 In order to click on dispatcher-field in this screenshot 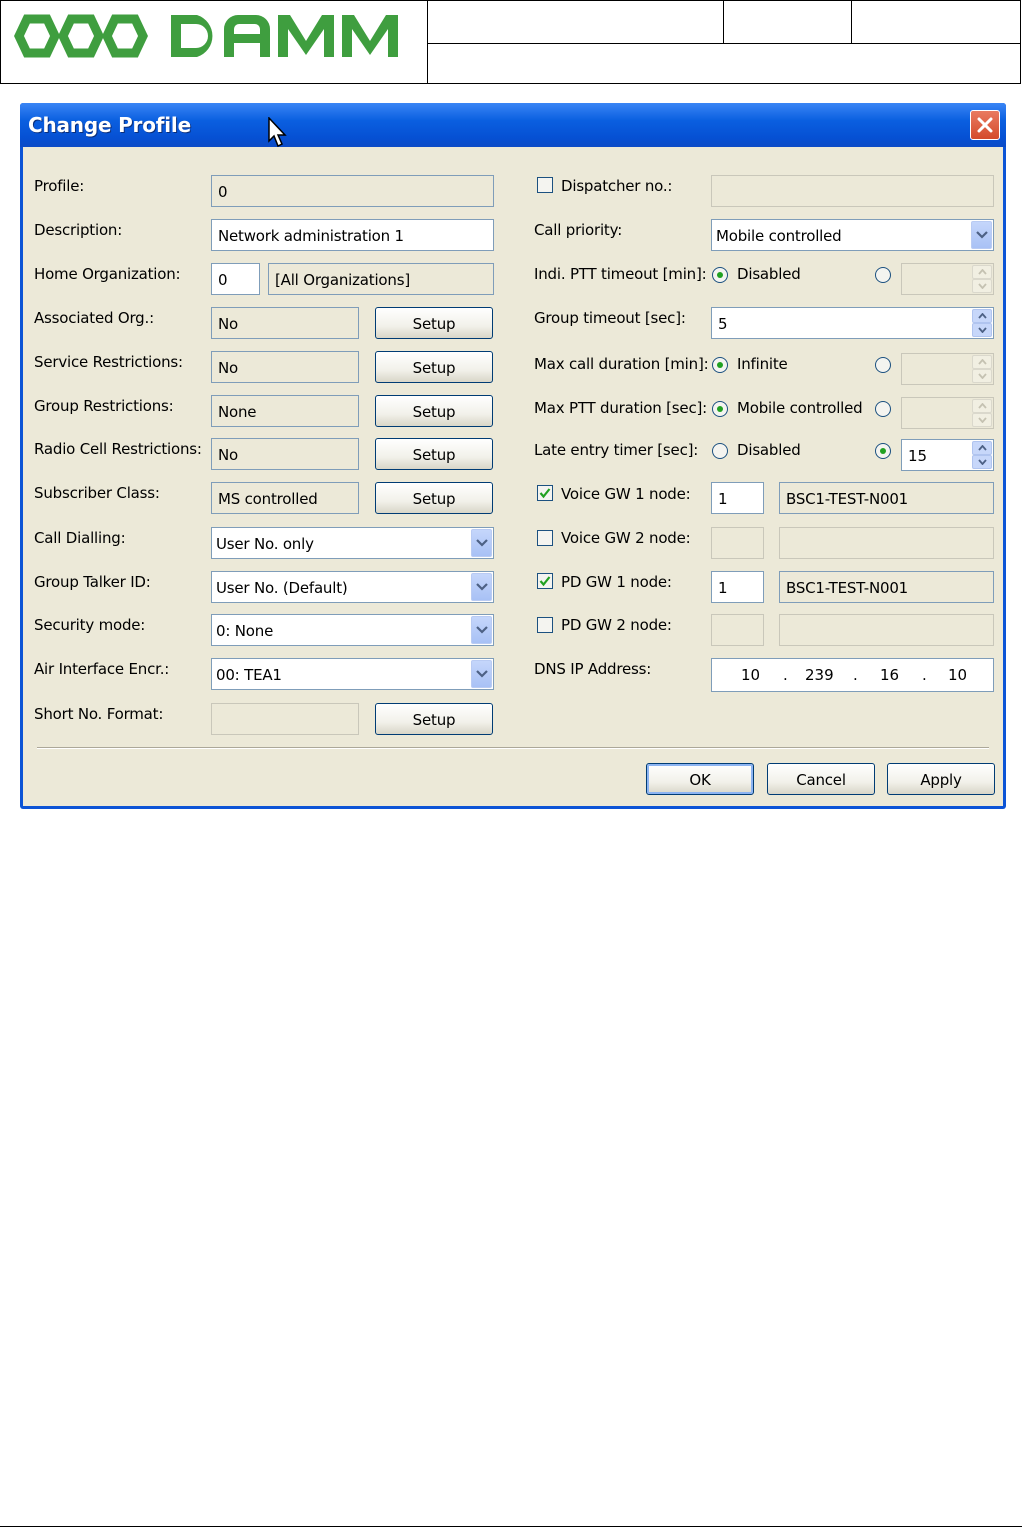, I will do `click(852, 191)`.